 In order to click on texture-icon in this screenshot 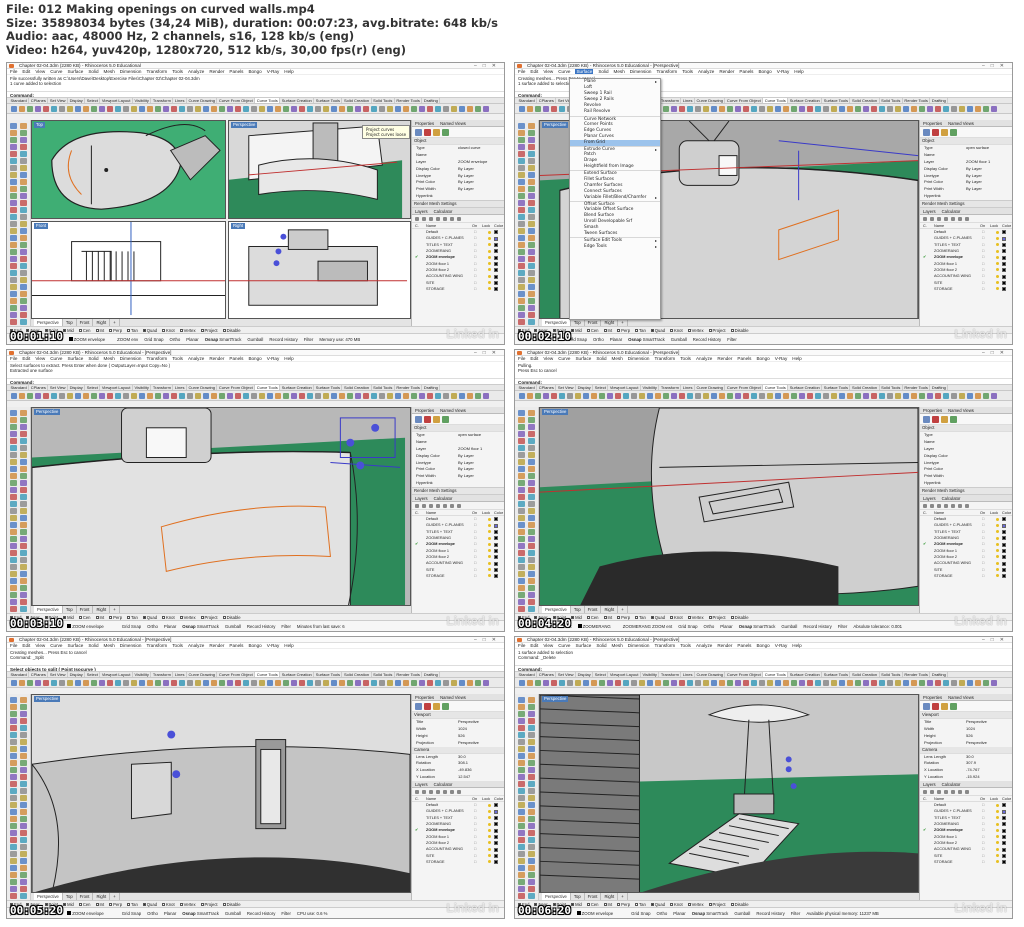, I will do `click(445, 419)`.